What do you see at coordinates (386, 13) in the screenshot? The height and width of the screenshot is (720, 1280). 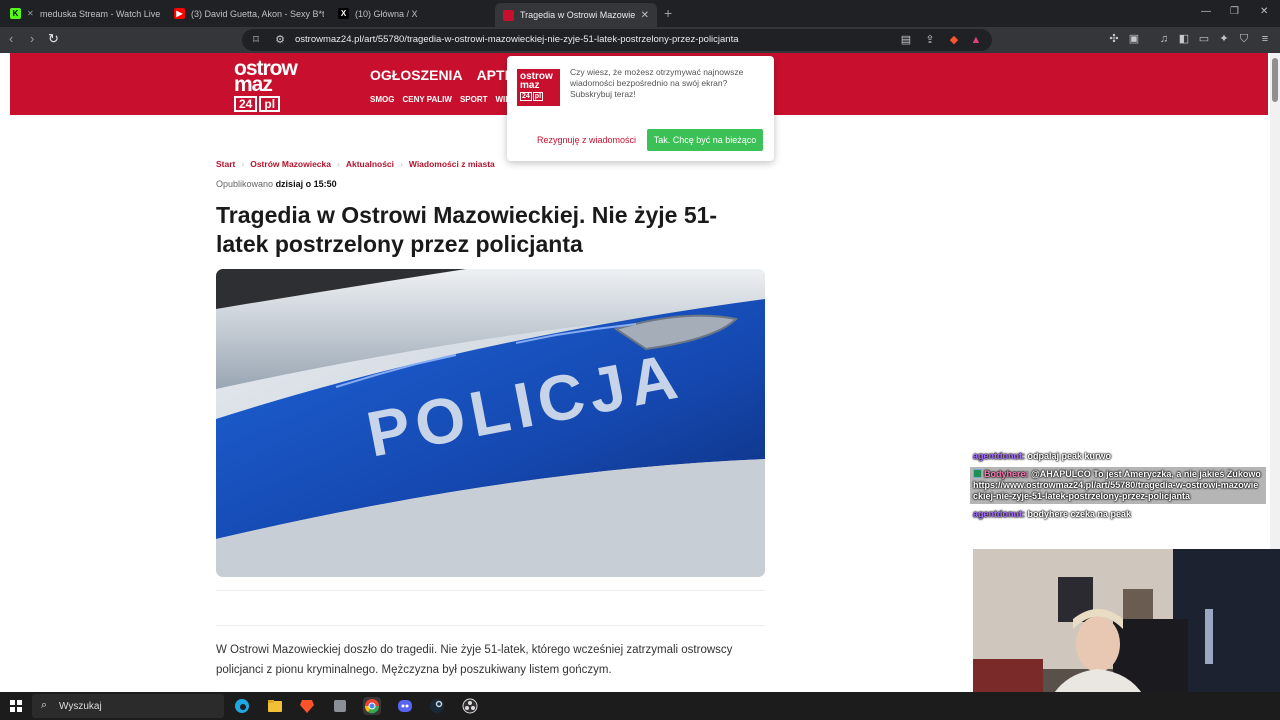 I see `tab-title: (10) Główna / X` at bounding box center [386, 13].